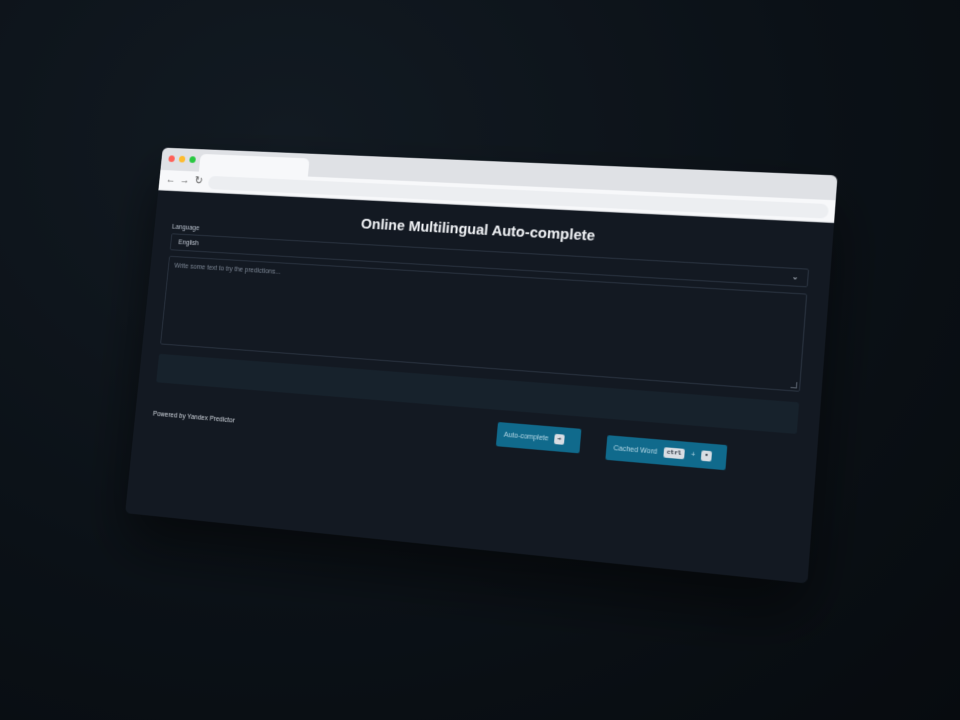 Image resolution: width=960 pixels, height=720 pixels. What do you see at coordinates (674, 453) in the screenshot?
I see `ctrl-key-badge: ctrl` at bounding box center [674, 453].